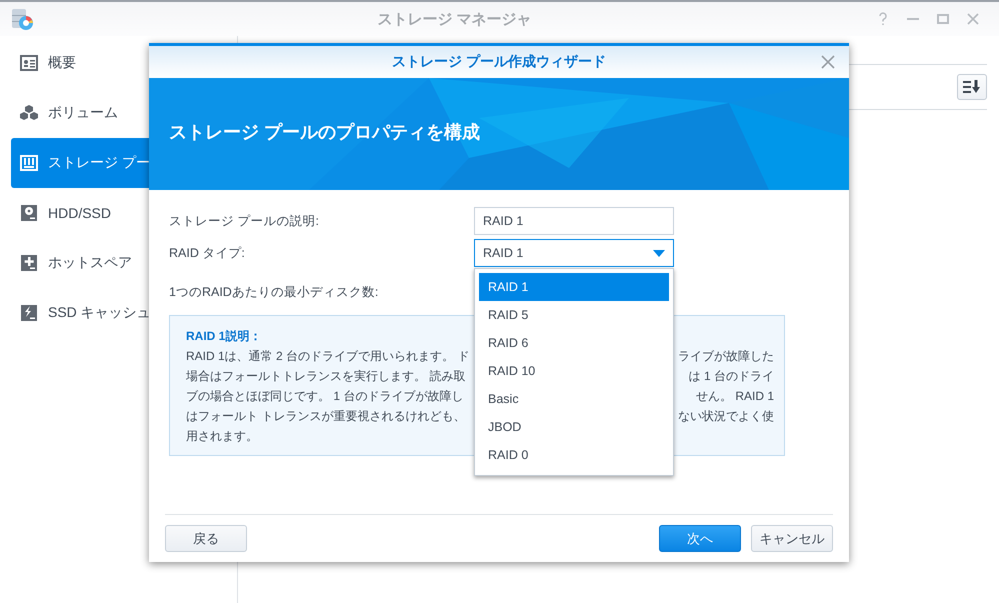 Image resolution: width=999 pixels, height=603 pixels. I want to click on dropdown-option: RAID 1, so click(574, 287).